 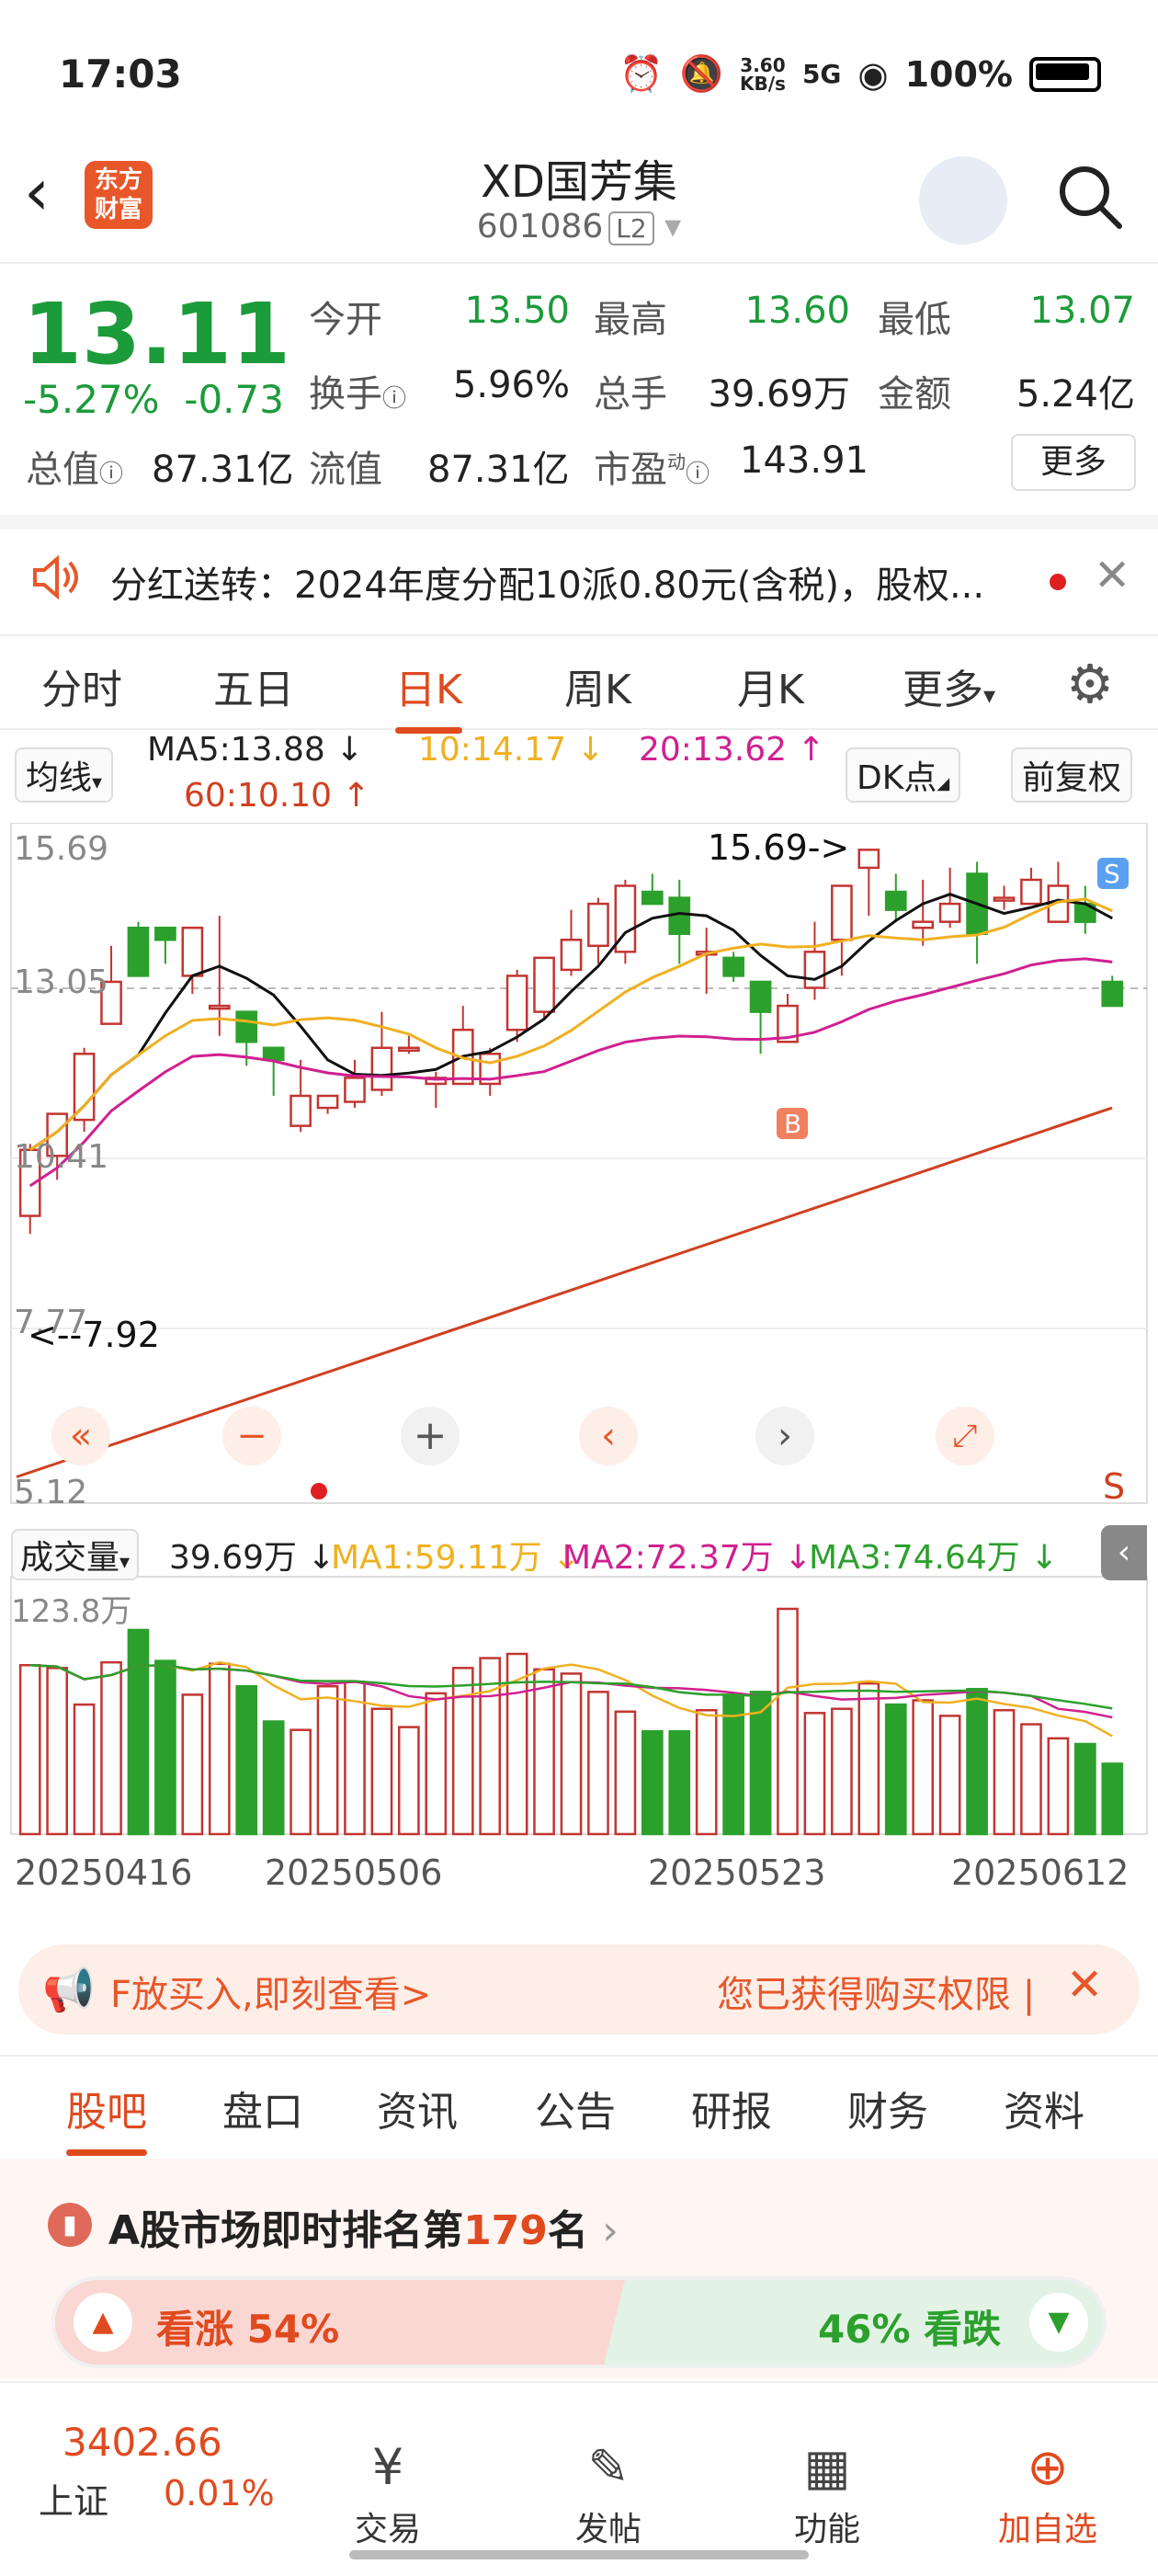 I want to click on next-icon: ›, so click(x=784, y=1436).